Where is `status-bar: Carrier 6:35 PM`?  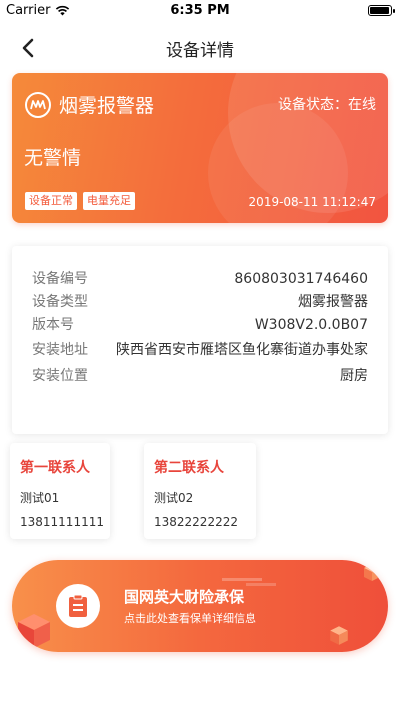 status-bar: Carrier 6:35 PM is located at coordinates (200, 11).